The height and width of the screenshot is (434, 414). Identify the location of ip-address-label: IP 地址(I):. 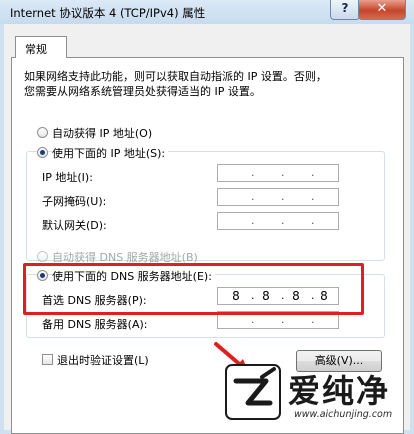
(67, 177).